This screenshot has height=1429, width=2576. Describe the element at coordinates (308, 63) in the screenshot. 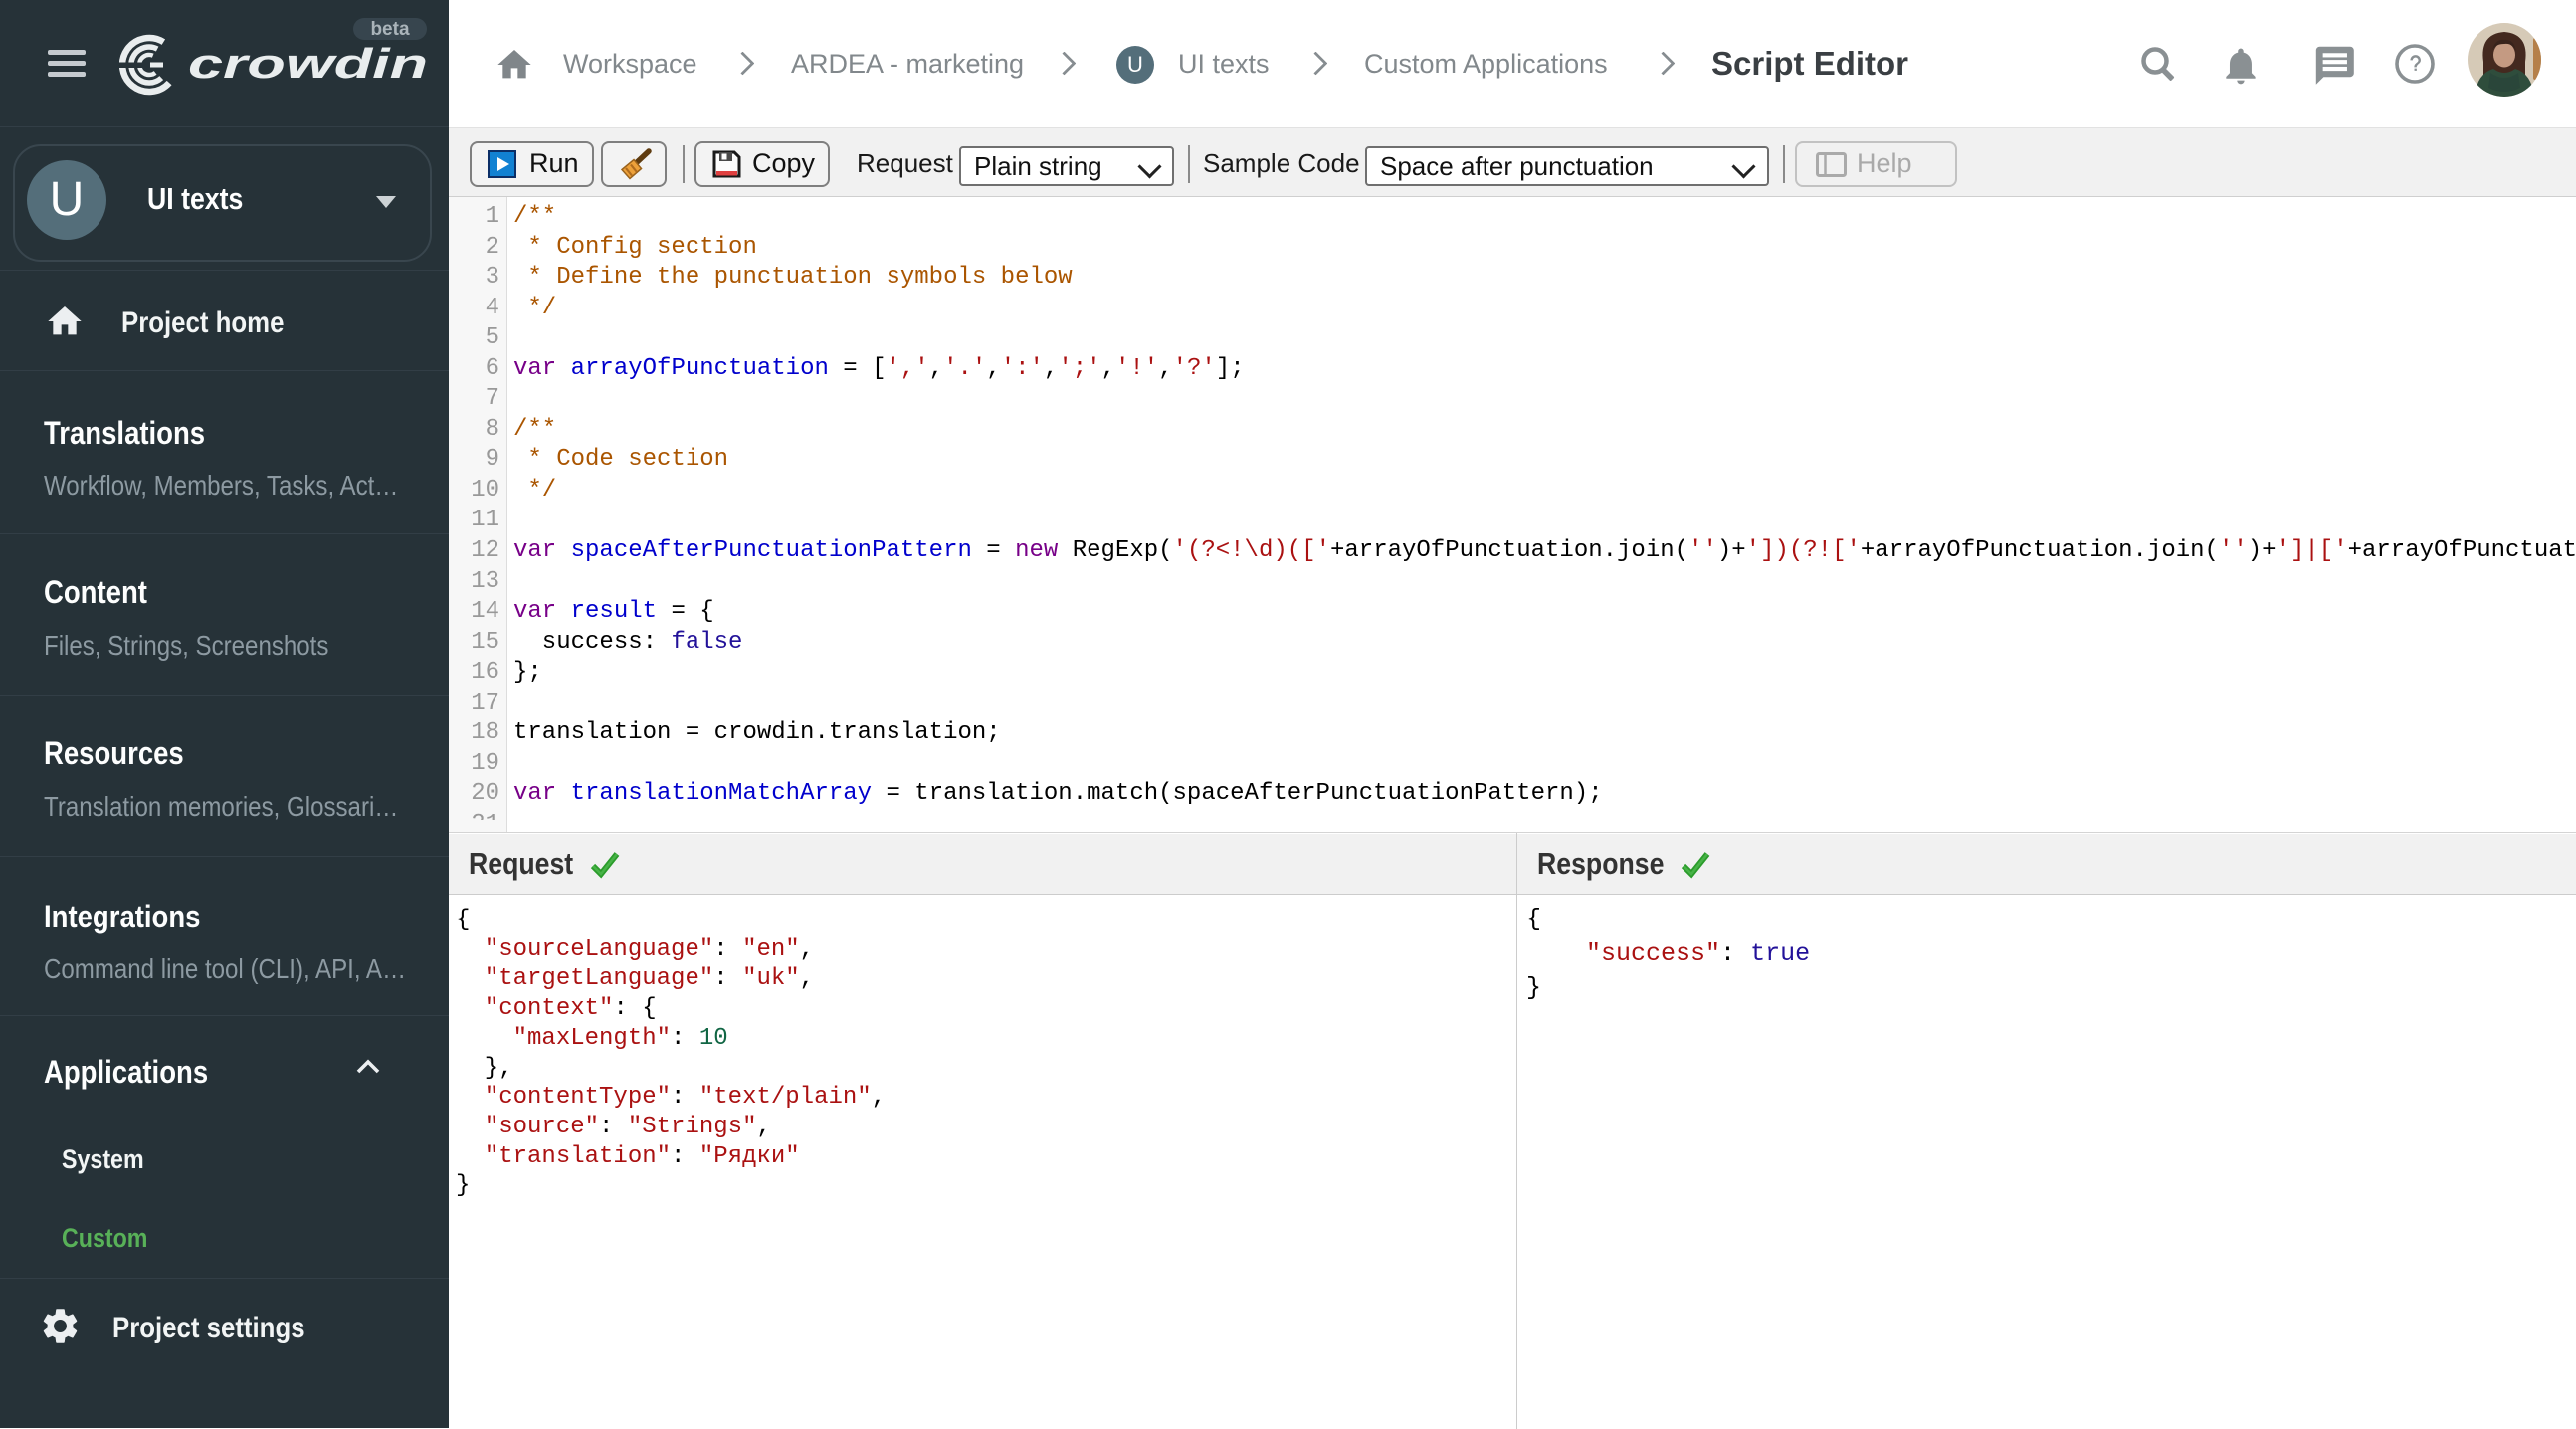

I see `svg-text: crowdin` at that location.